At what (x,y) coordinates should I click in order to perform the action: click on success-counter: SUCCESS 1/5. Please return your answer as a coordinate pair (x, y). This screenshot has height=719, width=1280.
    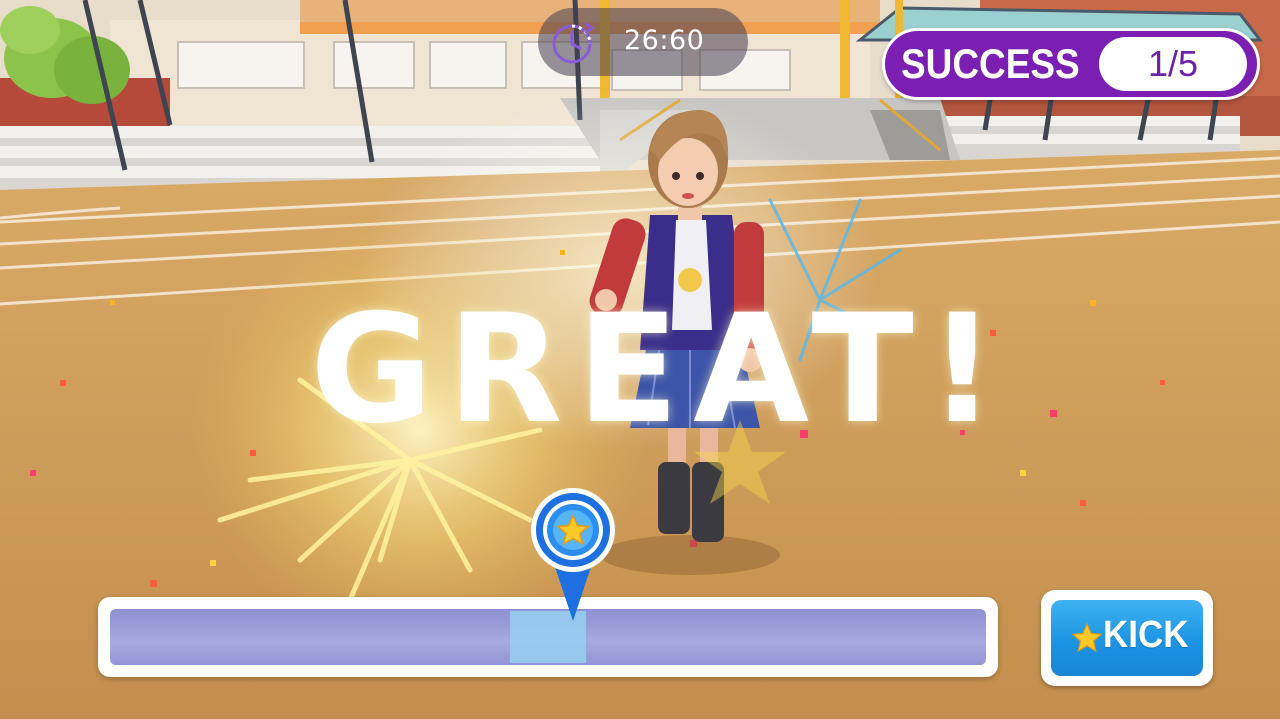
    Looking at the image, I should click on (1071, 64).